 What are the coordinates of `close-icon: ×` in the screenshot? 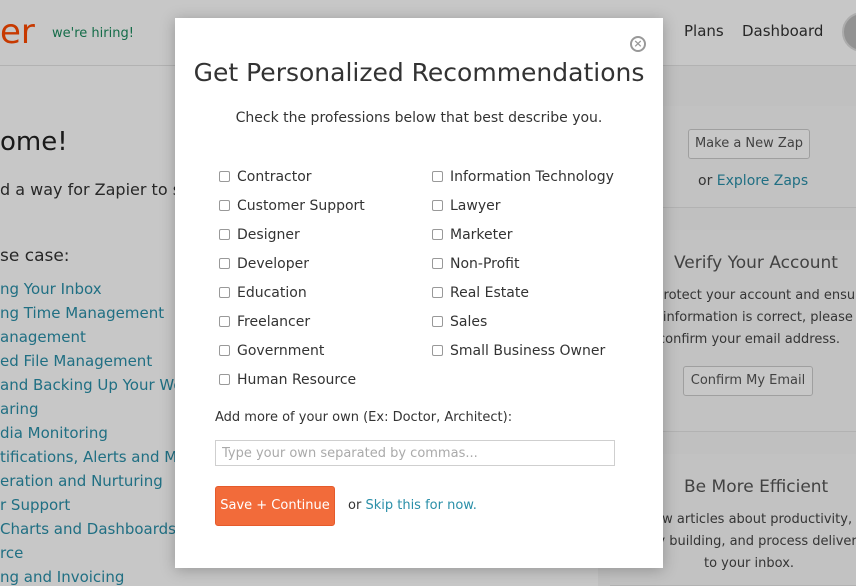 It's located at (638, 44).